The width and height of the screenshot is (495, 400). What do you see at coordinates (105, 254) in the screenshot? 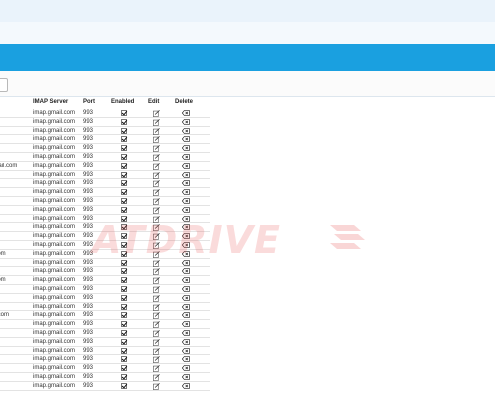
I see `table-row: il.com imap.gmail.com 993` at bounding box center [105, 254].